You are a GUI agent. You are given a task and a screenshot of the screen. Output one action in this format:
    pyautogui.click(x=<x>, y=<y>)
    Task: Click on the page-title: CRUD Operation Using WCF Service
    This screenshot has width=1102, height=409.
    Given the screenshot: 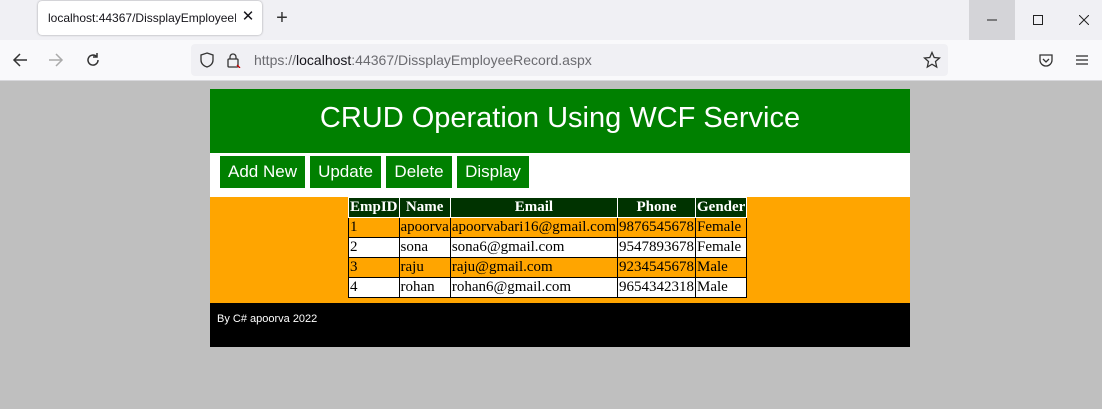 What is the action you would take?
    pyautogui.click(x=560, y=121)
    